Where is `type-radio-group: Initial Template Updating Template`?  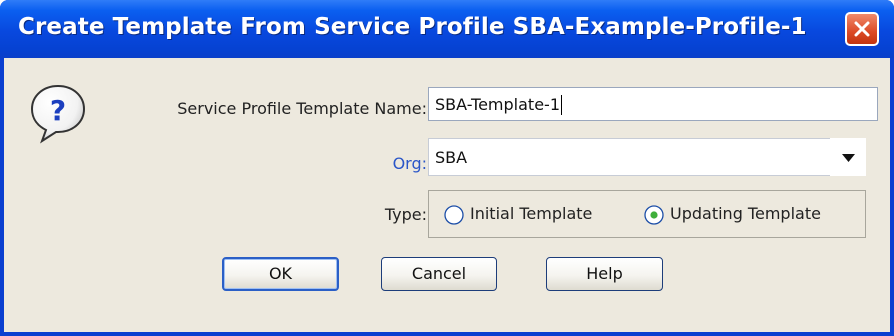 type-radio-group: Initial Template Updating Template is located at coordinates (647, 214).